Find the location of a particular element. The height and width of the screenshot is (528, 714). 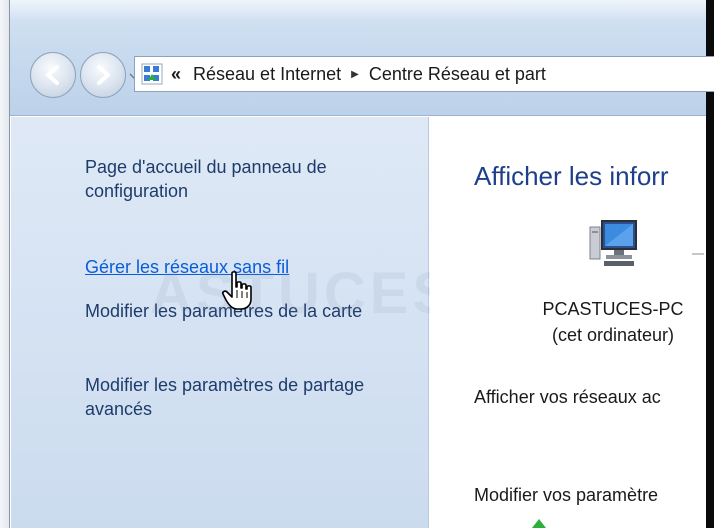

computer-name: PCASTUCES-PC is located at coordinates (613, 309).